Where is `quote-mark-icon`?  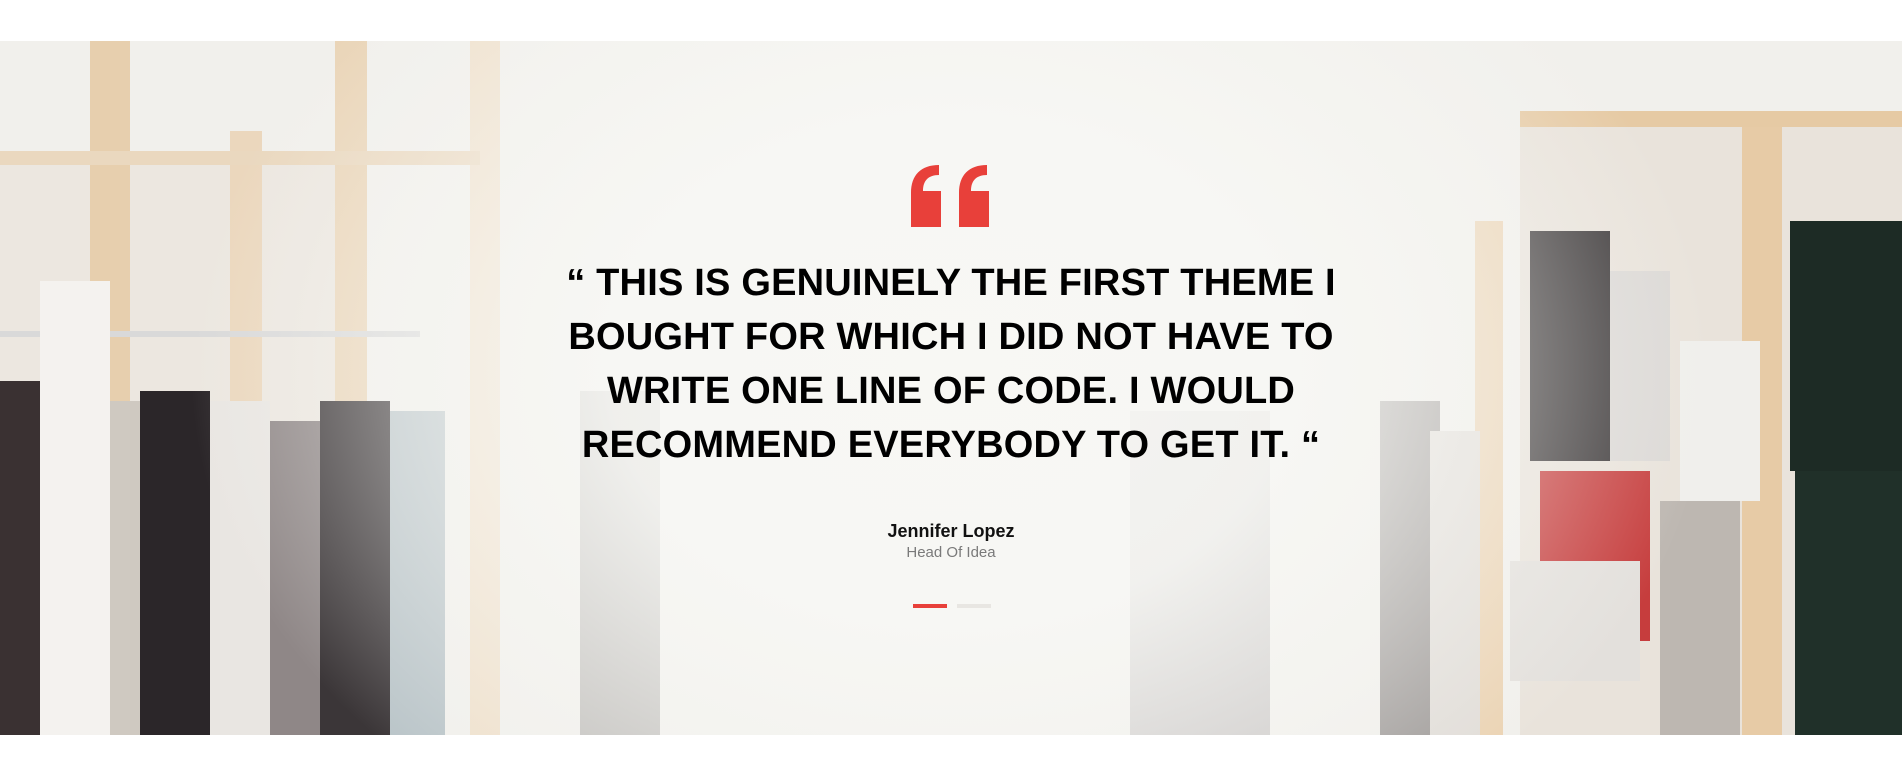 quote-mark-icon is located at coordinates (950, 196).